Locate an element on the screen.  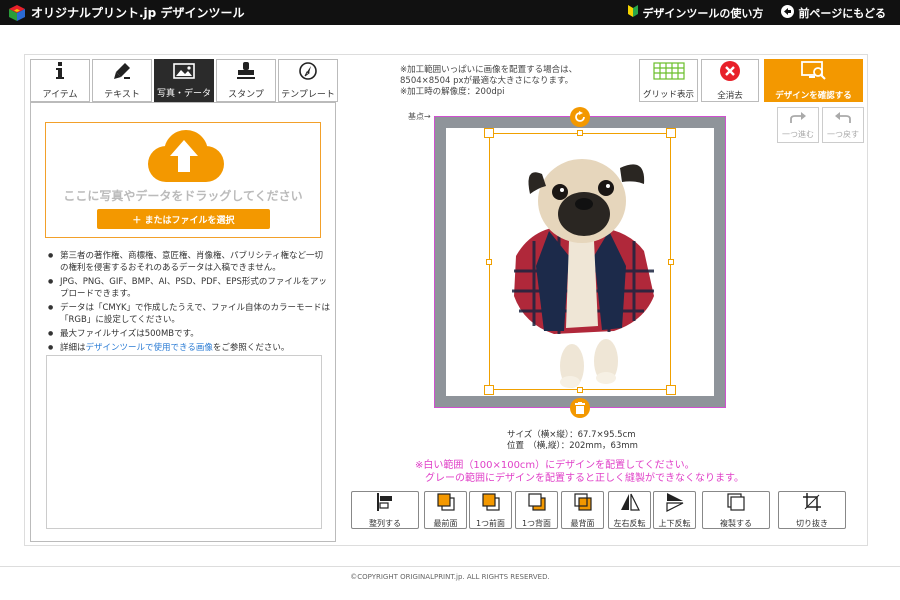
crop-label: 切り抜き is located at coordinates (812, 523).